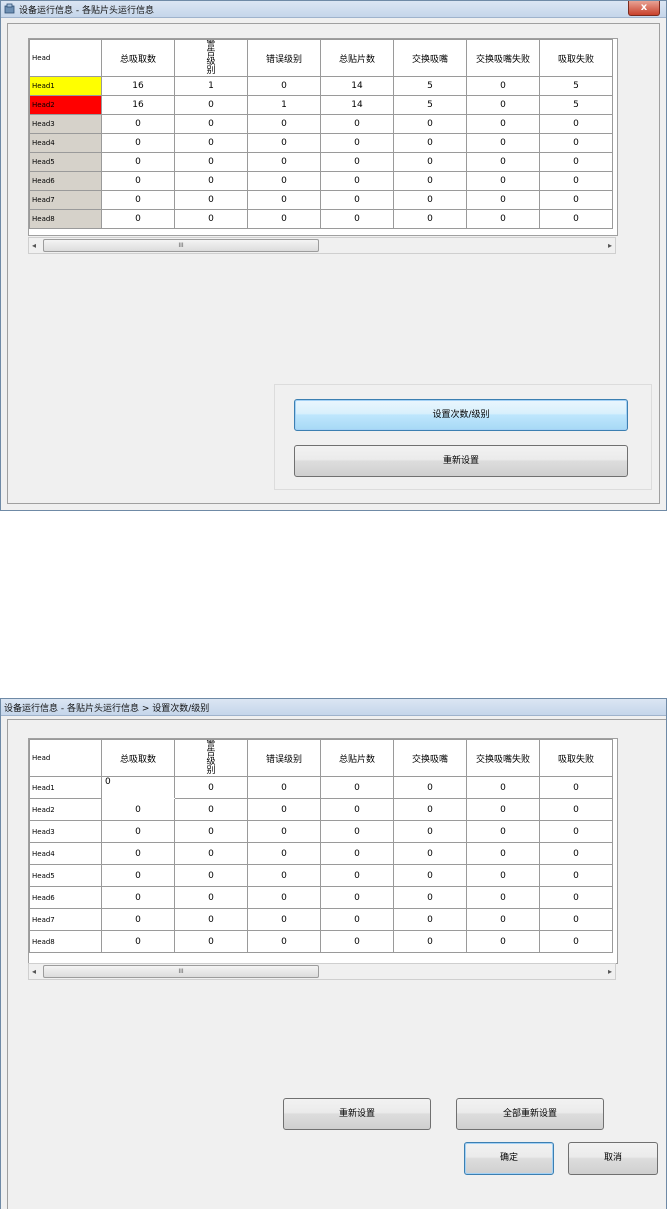 Image resolution: width=667 pixels, height=1209 pixels. I want to click on close-button: x, so click(644, 8).